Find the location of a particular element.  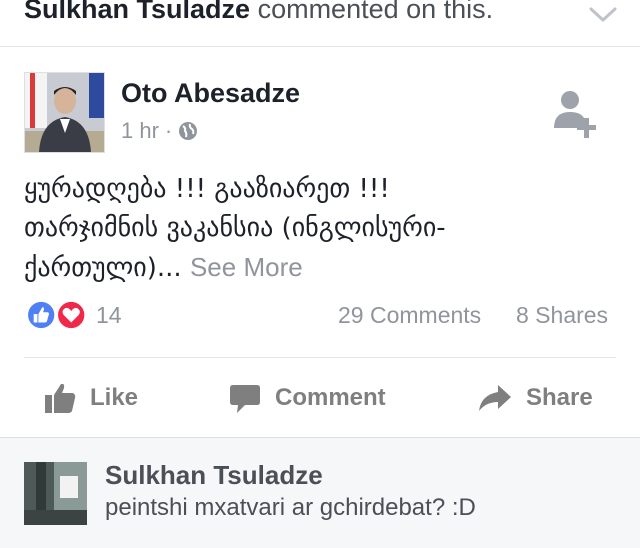

thumbs-up-icon is located at coordinates (60, 398).